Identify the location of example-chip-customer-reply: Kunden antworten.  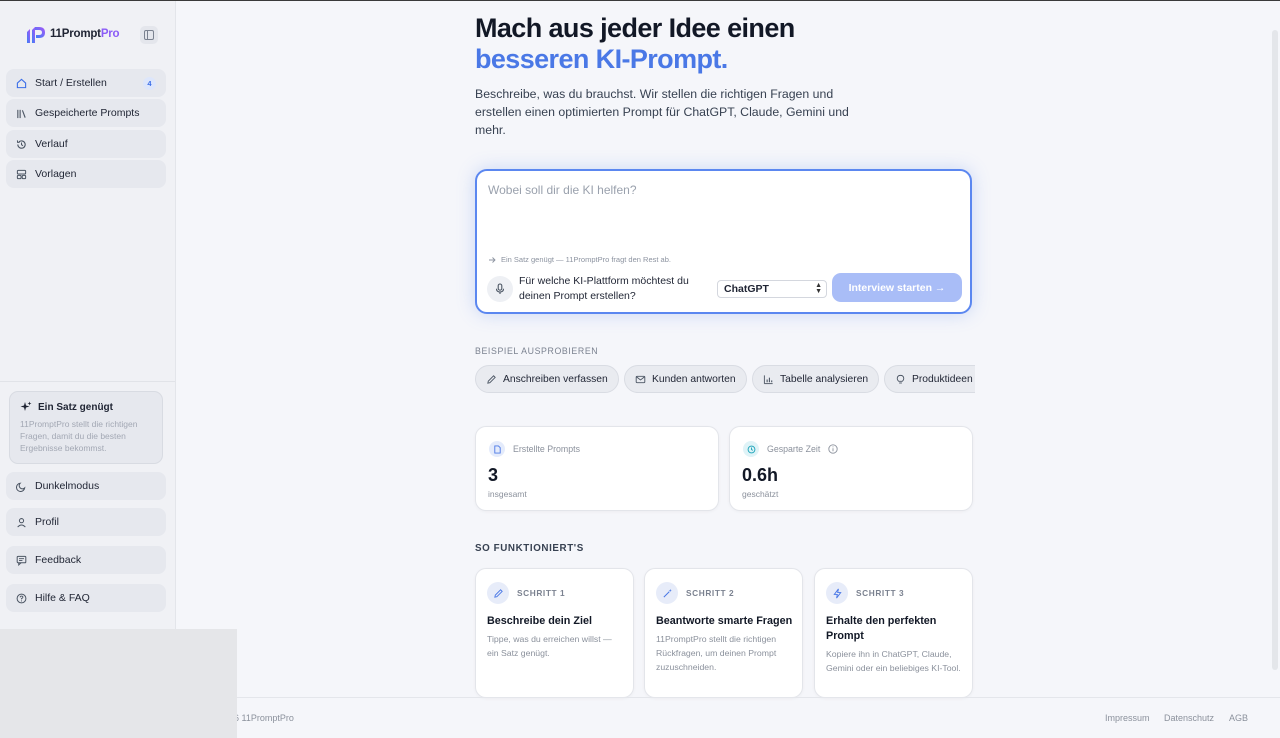
(685, 379).